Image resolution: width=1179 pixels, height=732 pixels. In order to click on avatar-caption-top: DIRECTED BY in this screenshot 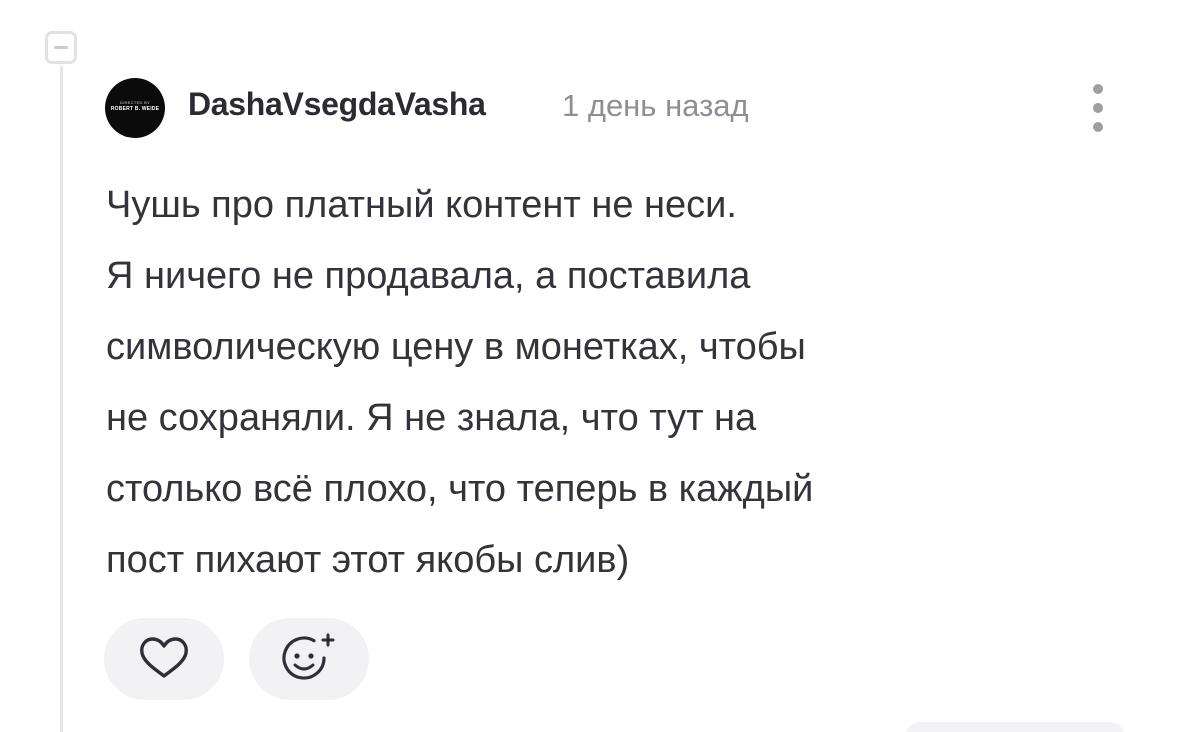, I will do `click(135, 102)`.